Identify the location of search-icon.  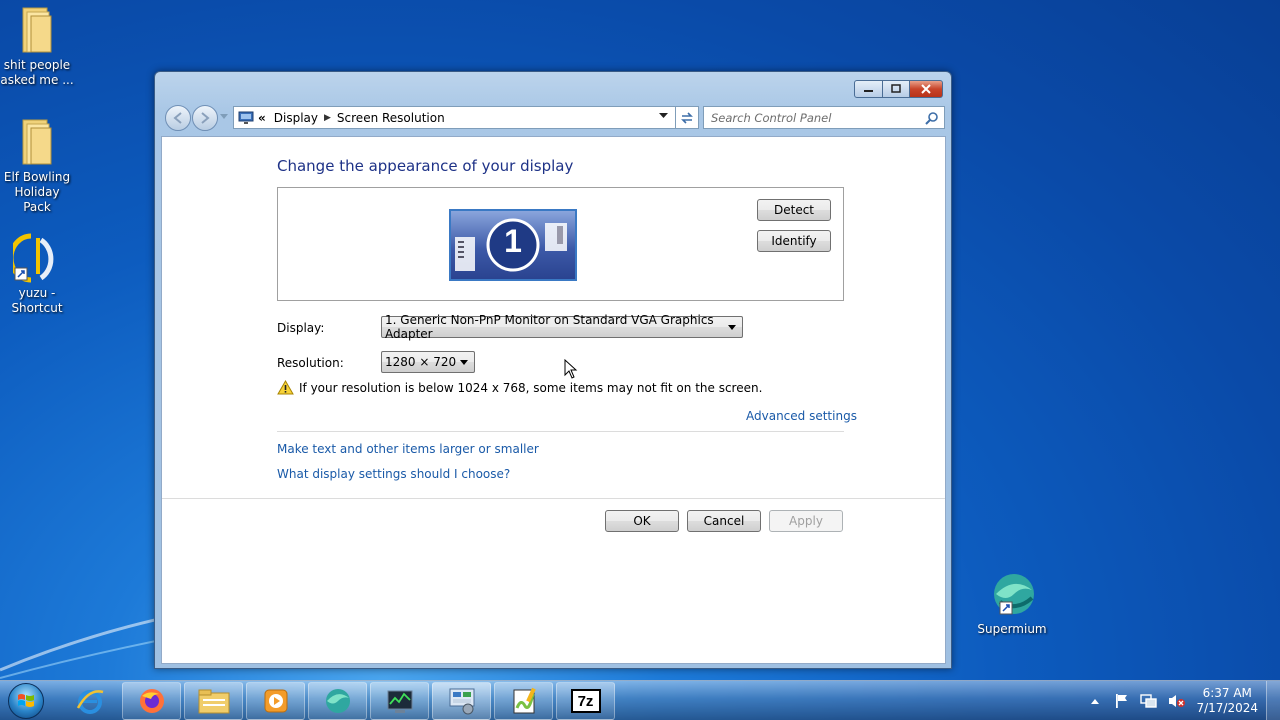
(932, 118).